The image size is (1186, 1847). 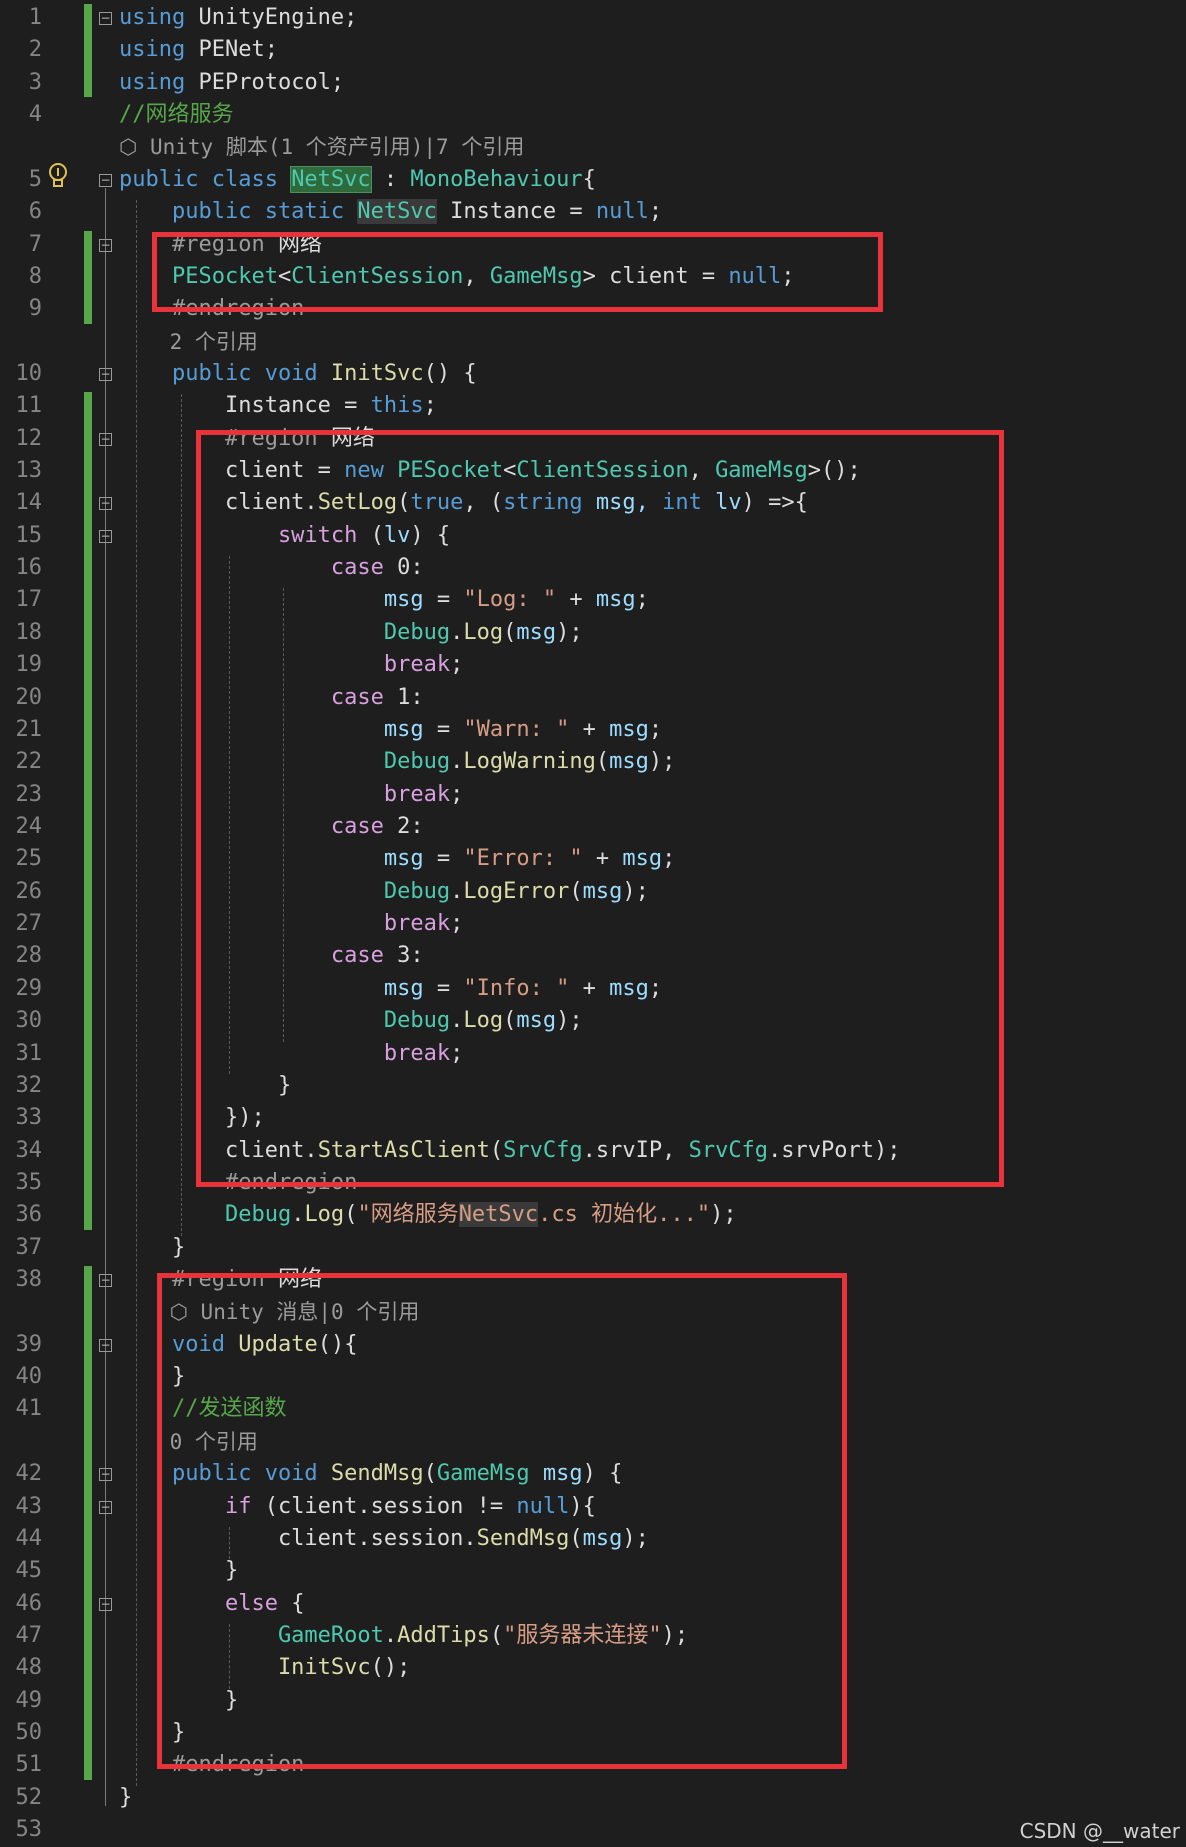 I want to click on code-line: 5 public class NetSvc : MonoBehaviour{, so click(x=593, y=180).